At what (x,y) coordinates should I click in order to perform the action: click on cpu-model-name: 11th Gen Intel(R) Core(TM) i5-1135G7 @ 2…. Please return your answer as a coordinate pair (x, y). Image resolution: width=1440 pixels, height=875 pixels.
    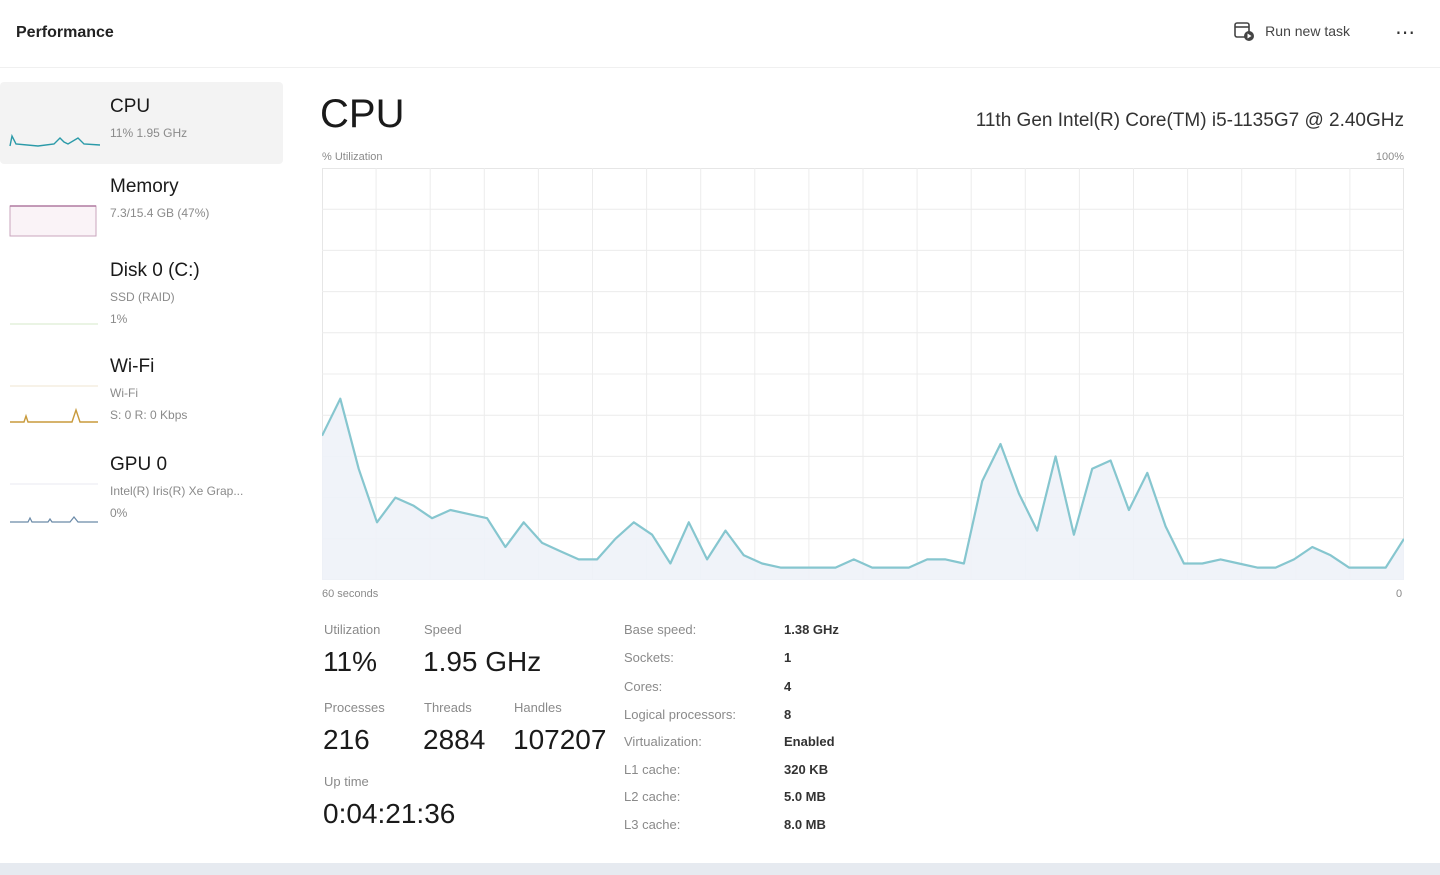
    Looking at the image, I should click on (1189, 120).